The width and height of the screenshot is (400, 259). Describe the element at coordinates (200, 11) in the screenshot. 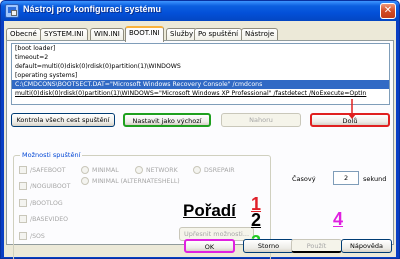

I see `title-bar: Nástroj pro konfiguraci systému ✕` at that location.